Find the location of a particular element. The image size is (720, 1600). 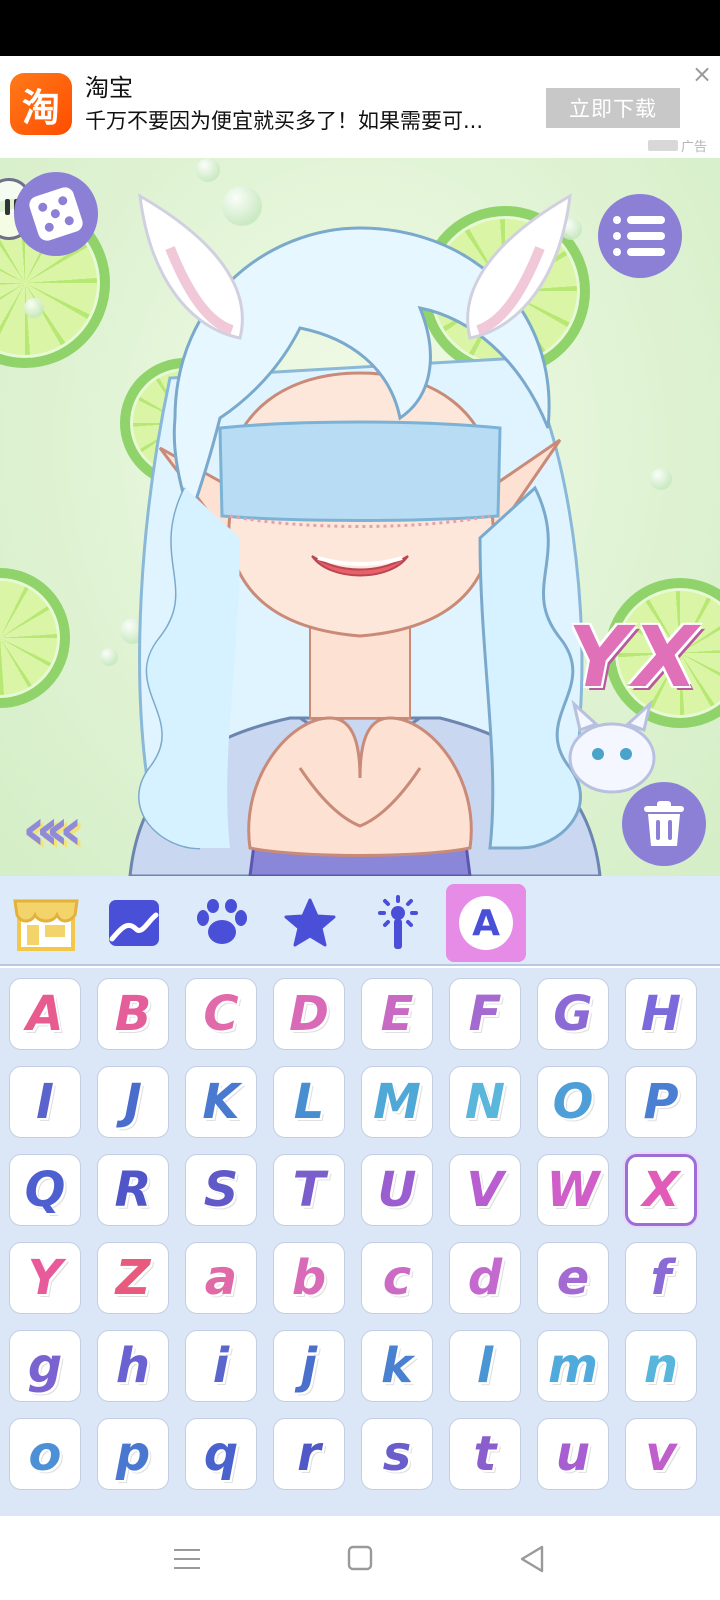

collapse-arrows-button: «« is located at coordinates (52, 829).